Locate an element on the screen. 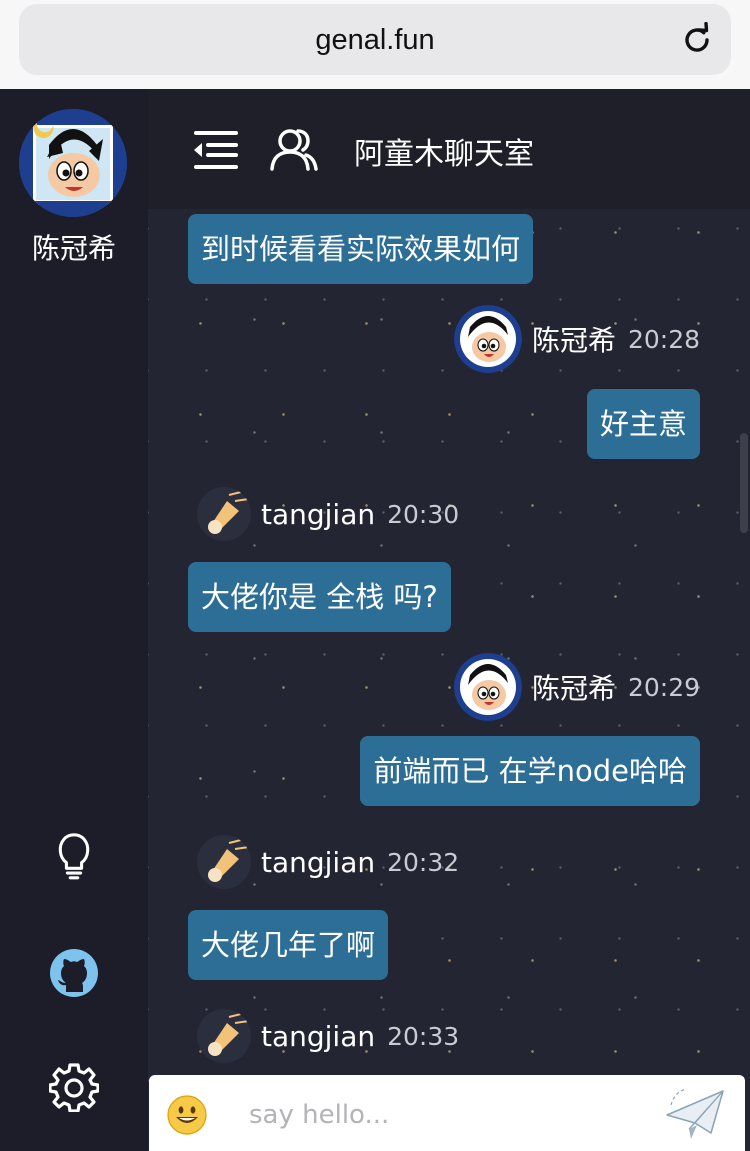 The height and width of the screenshot is (1151, 750). message-bubble: 前端而已 在学node哈哈 is located at coordinates (530, 771).